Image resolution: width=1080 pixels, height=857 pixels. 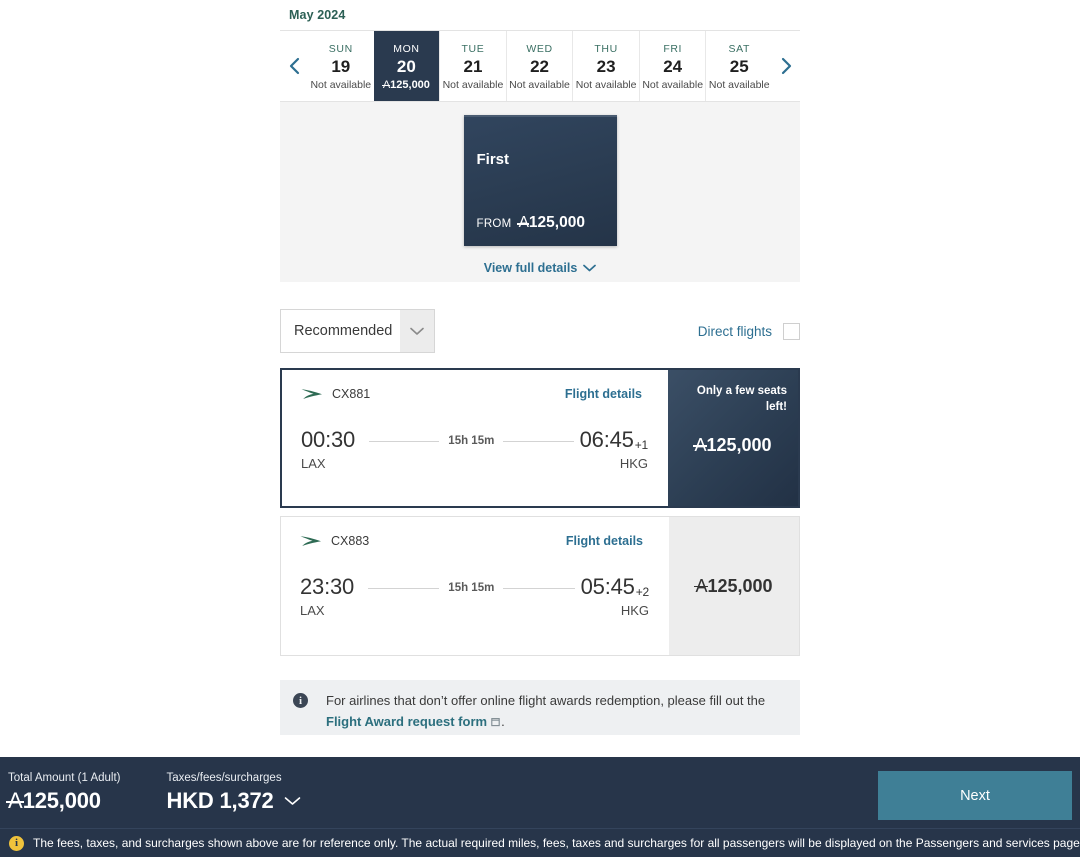 What do you see at coordinates (220, 800) in the screenshot?
I see `taxes-value: HKD 1,372` at bounding box center [220, 800].